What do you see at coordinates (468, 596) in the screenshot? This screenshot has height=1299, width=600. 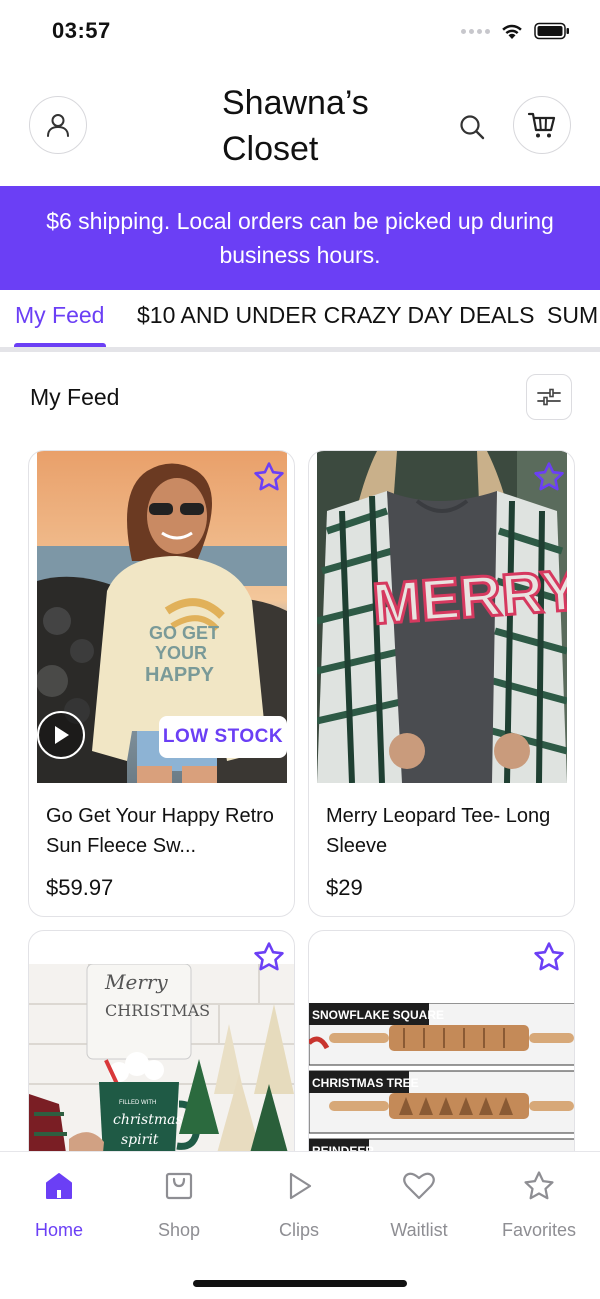 I see `svg-text: MERRY` at bounding box center [468, 596].